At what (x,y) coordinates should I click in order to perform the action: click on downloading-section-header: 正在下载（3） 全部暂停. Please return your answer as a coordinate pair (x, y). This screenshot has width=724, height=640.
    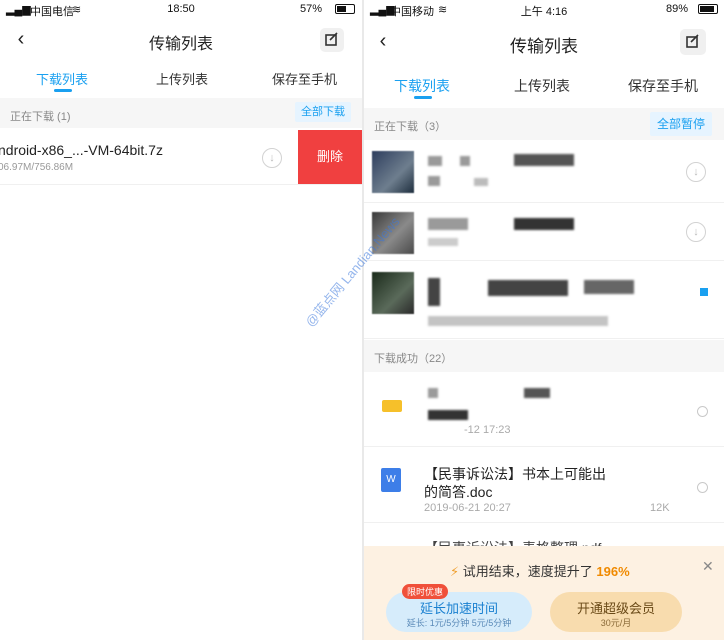
    Looking at the image, I should click on (544, 124).